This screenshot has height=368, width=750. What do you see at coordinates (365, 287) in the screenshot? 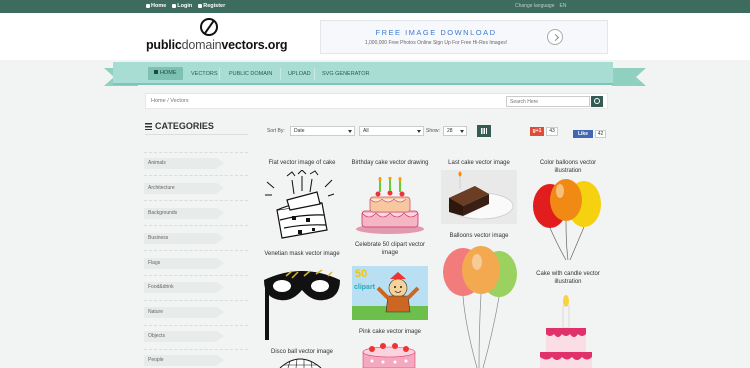
I see `clipart-word: clipart` at bounding box center [365, 287].